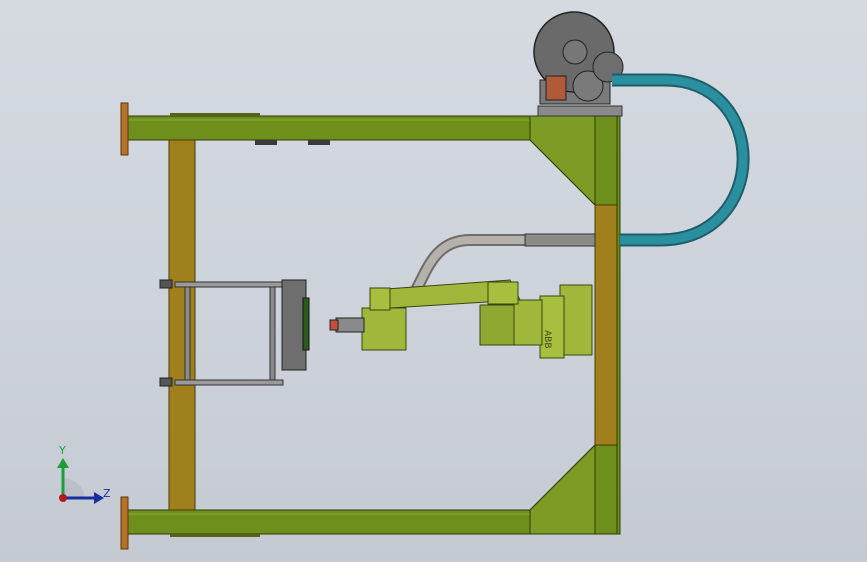  I want to click on axis-y-label: Y, so click(62, 450).